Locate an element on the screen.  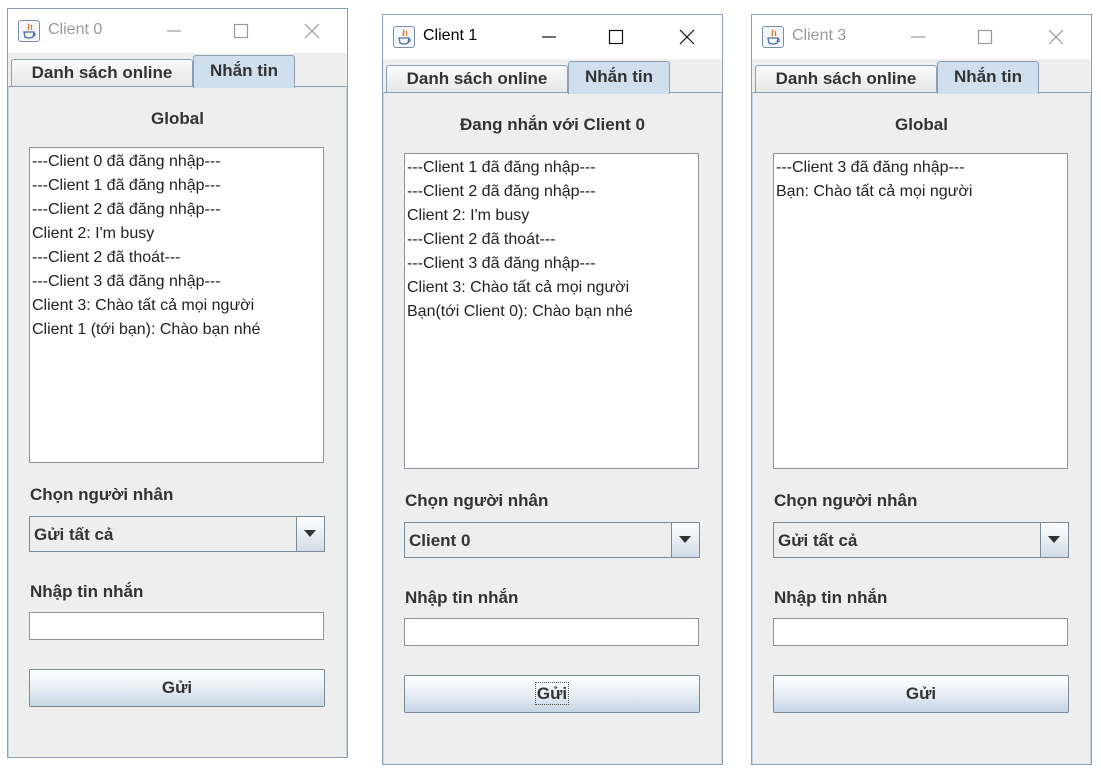
window-title: Client 3 is located at coordinates (819, 35).